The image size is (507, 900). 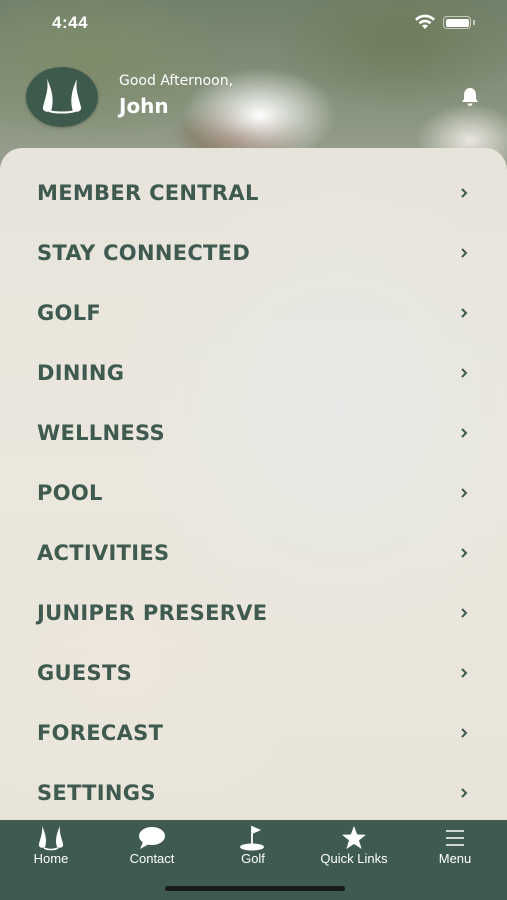 What do you see at coordinates (253, 858) in the screenshot?
I see `tab-label: Golf` at bounding box center [253, 858].